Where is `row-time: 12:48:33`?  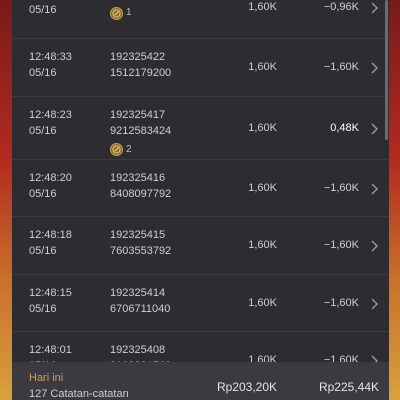
row-time: 12:48:33 is located at coordinates (50, 57).